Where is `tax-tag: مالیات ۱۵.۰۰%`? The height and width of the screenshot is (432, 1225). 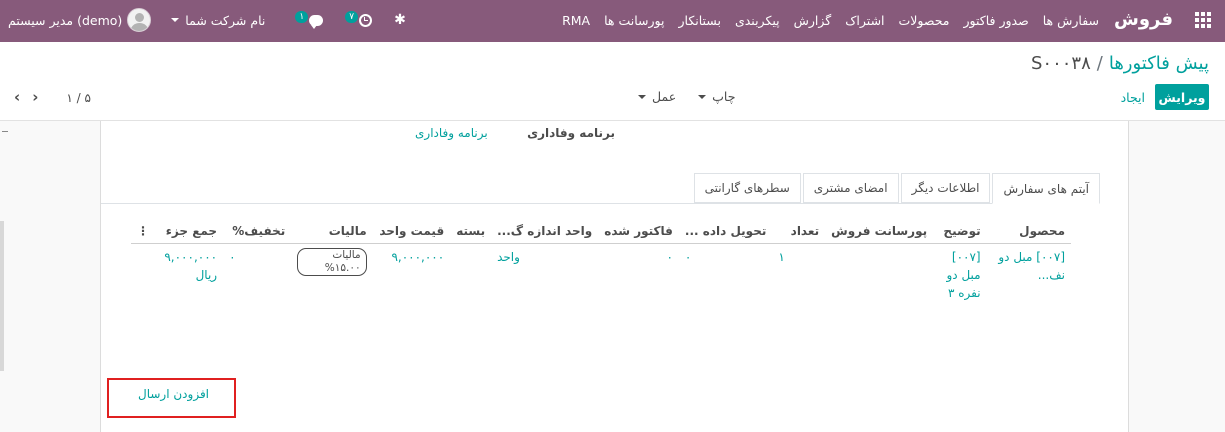
tax-tag: مالیات ۱۵.۰۰% is located at coordinates (332, 261).